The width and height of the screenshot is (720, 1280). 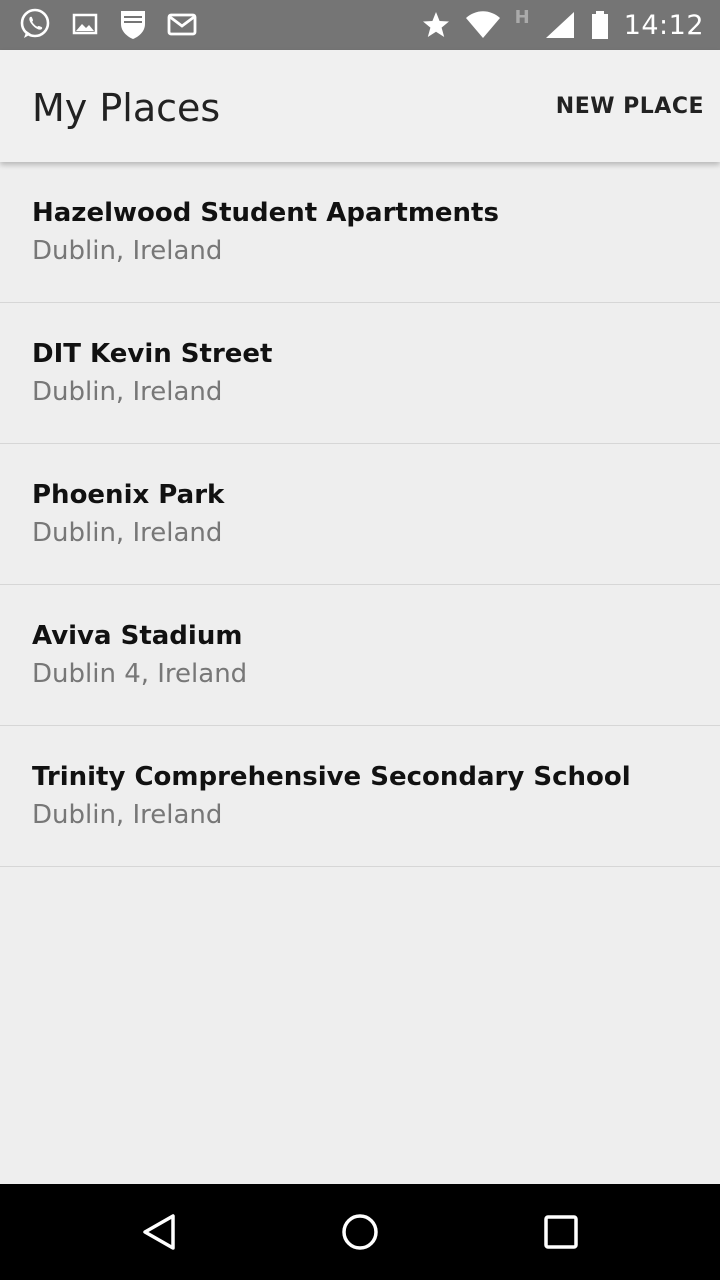 I want to click on home-icon, so click(x=360, y=1232).